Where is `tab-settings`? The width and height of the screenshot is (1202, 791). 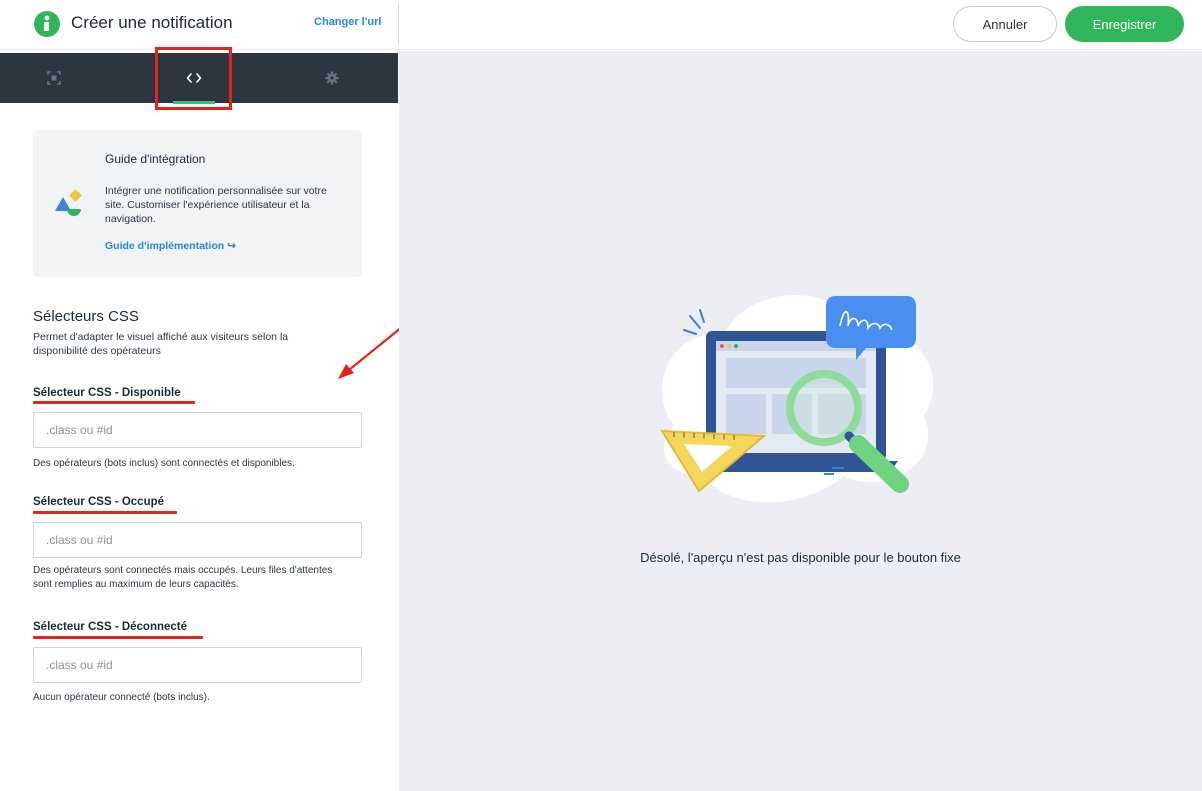
tab-settings is located at coordinates (332, 78).